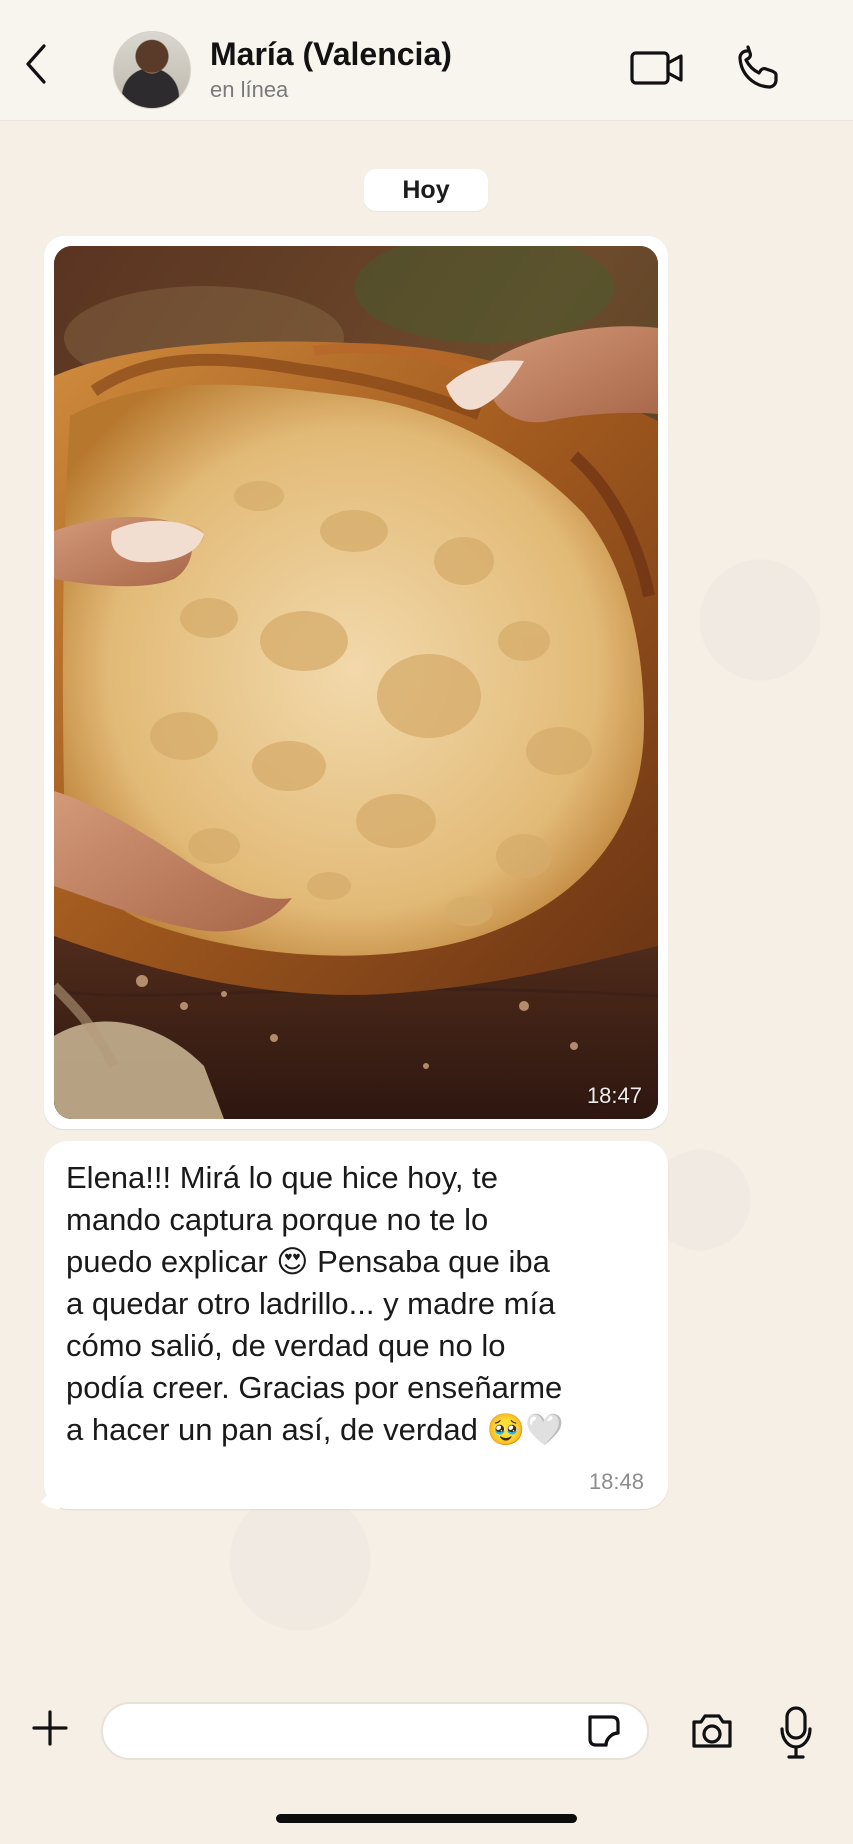 Image resolution: width=853 pixels, height=1844 pixels. Describe the element at coordinates (331, 54) in the screenshot. I see `contact-name: María (Valencia)` at that location.